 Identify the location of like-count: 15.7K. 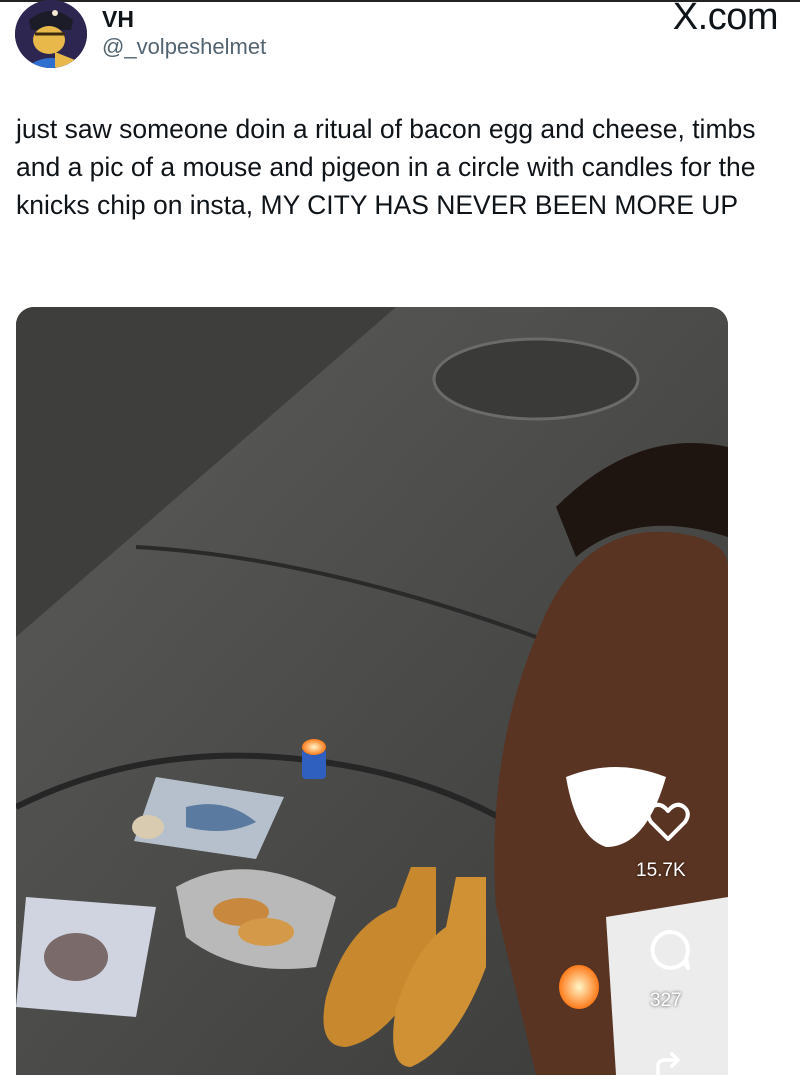
(661, 870).